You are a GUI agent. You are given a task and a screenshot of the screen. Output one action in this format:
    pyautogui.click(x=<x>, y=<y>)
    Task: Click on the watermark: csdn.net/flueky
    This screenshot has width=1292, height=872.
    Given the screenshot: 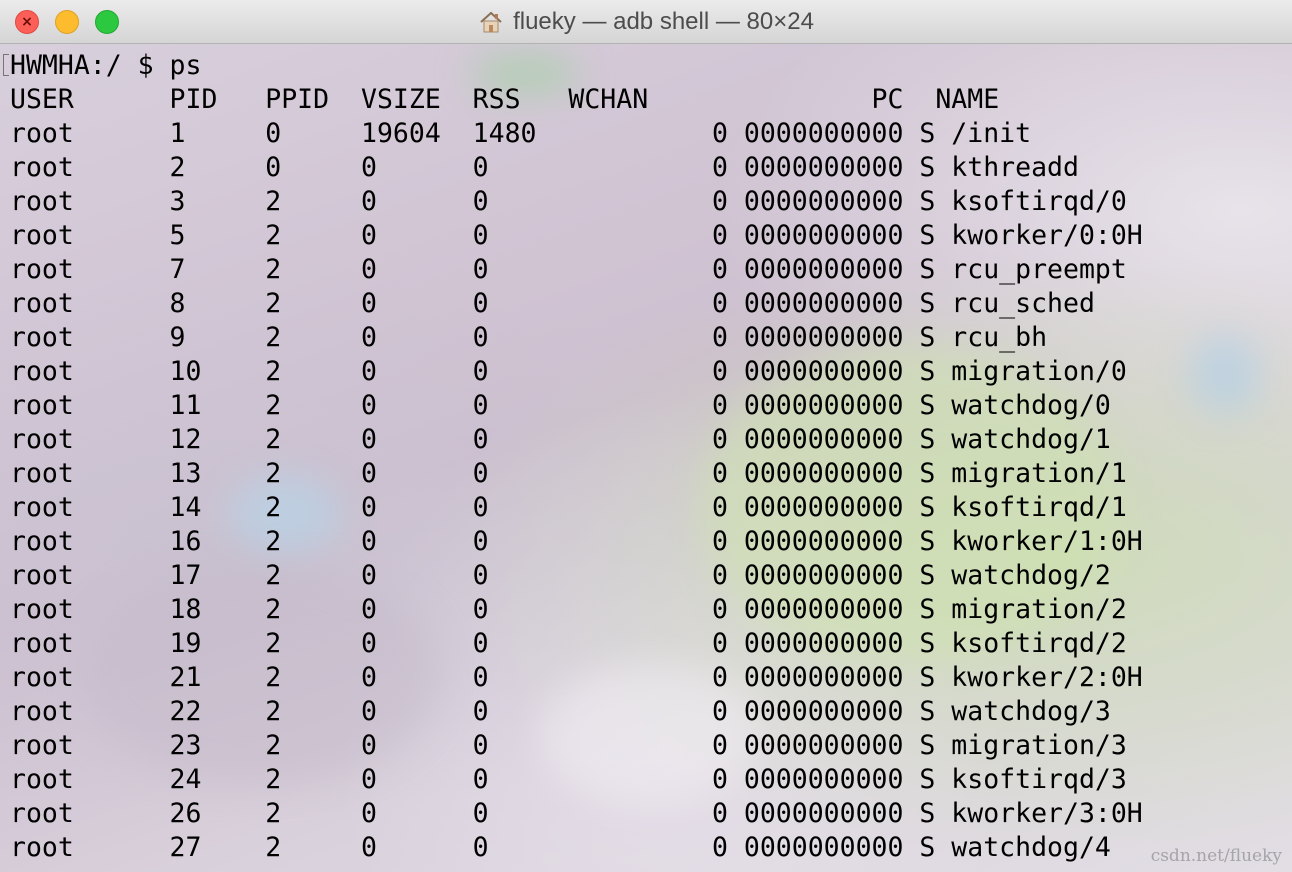 What is the action you would take?
    pyautogui.click(x=1216, y=856)
    